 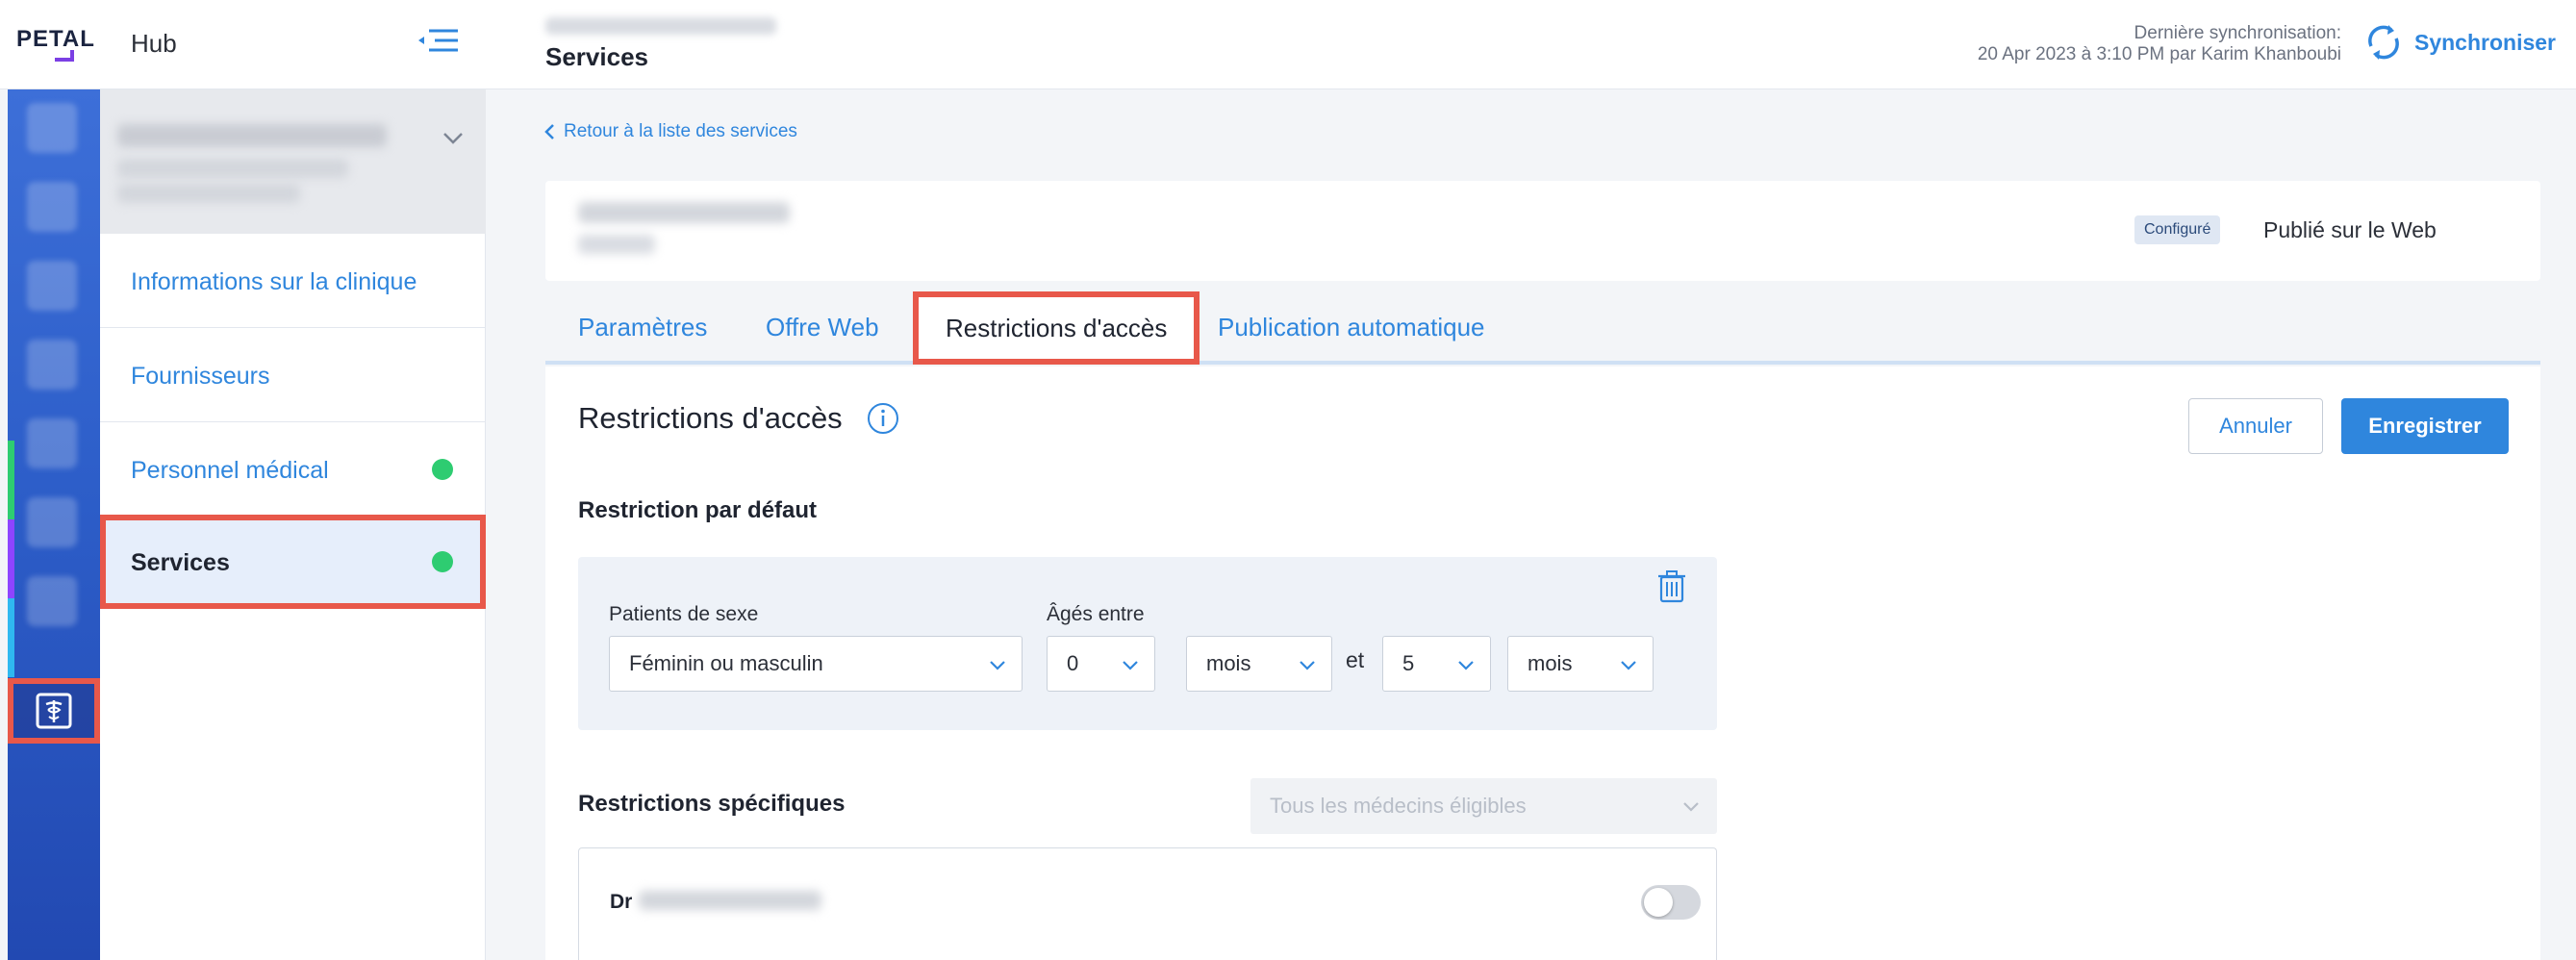 What do you see at coordinates (680, 131) in the screenshot?
I see `back-link-label: Retour à la liste des services` at bounding box center [680, 131].